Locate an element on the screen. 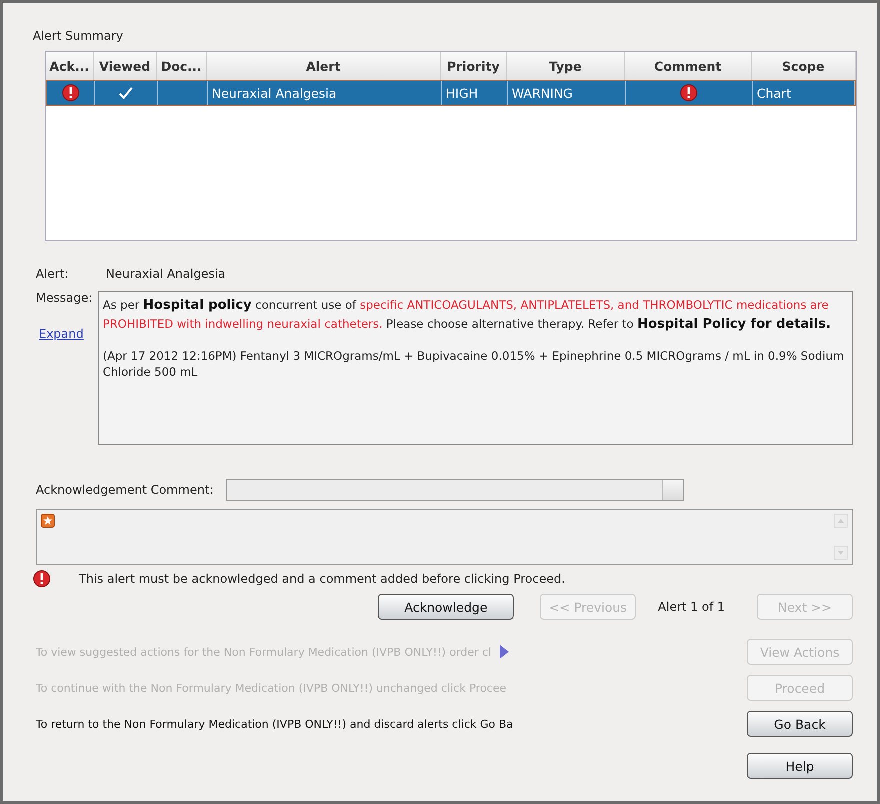  table-cell: HIGH is located at coordinates (475, 93).